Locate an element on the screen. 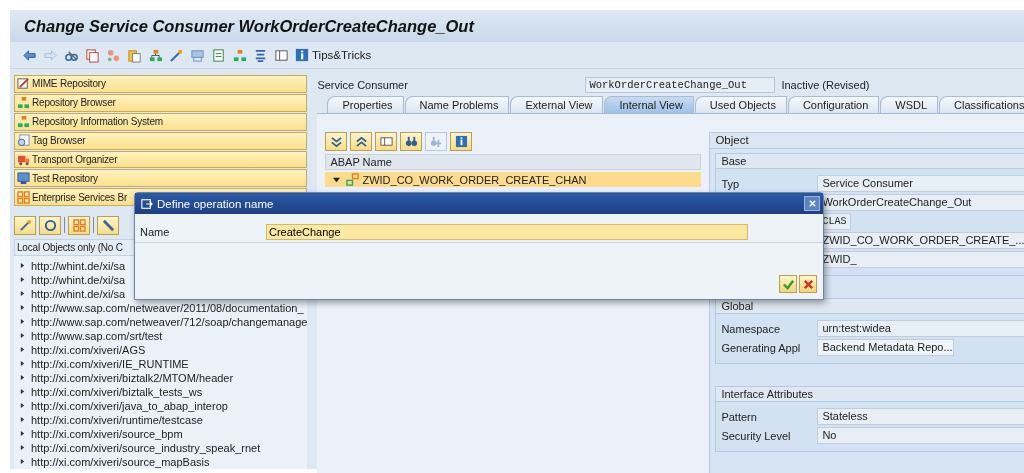 This screenshot has width=1024, height=473. field-value: No is located at coordinates (920, 435).